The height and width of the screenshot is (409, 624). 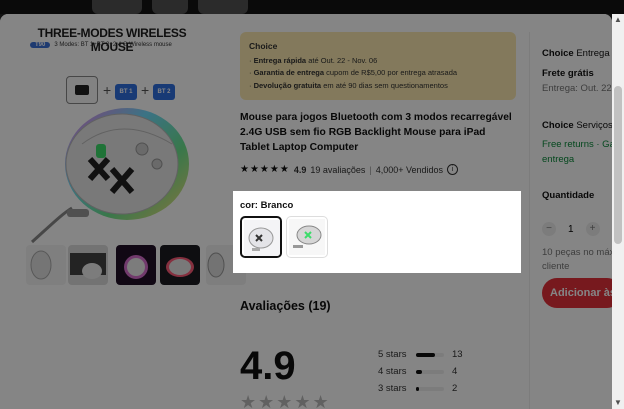 What do you see at coordinates (285, 306) in the screenshot?
I see `reviews-heading: Avaliações (19)` at bounding box center [285, 306].